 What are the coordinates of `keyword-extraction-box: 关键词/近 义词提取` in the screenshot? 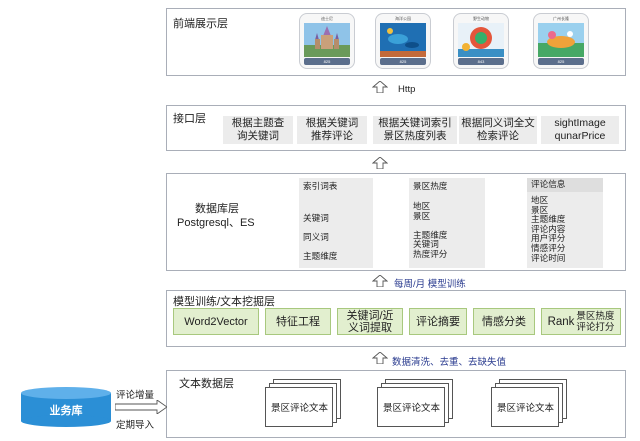 It's located at (370, 321).